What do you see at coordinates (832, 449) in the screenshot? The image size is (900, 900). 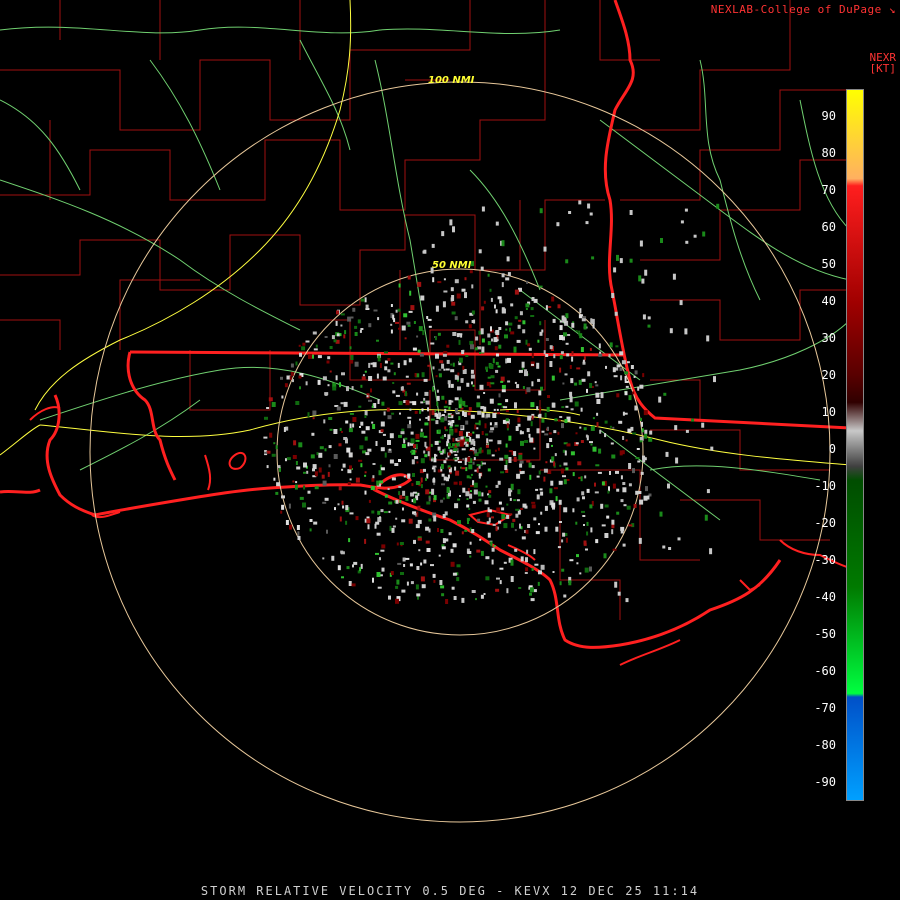 I see `colorbar-tick-label: 0` at bounding box center [832, 449].